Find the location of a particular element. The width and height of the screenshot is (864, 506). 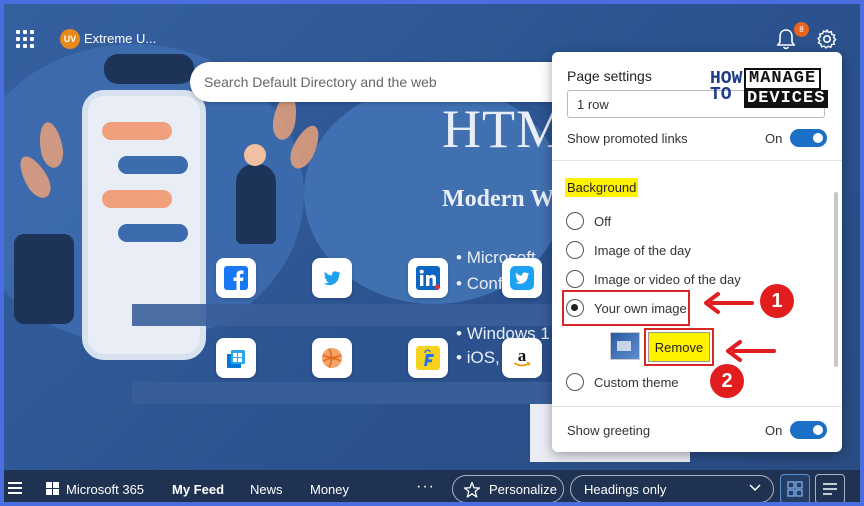

quick-link-amazon: a is located at coordinates (522, 358).